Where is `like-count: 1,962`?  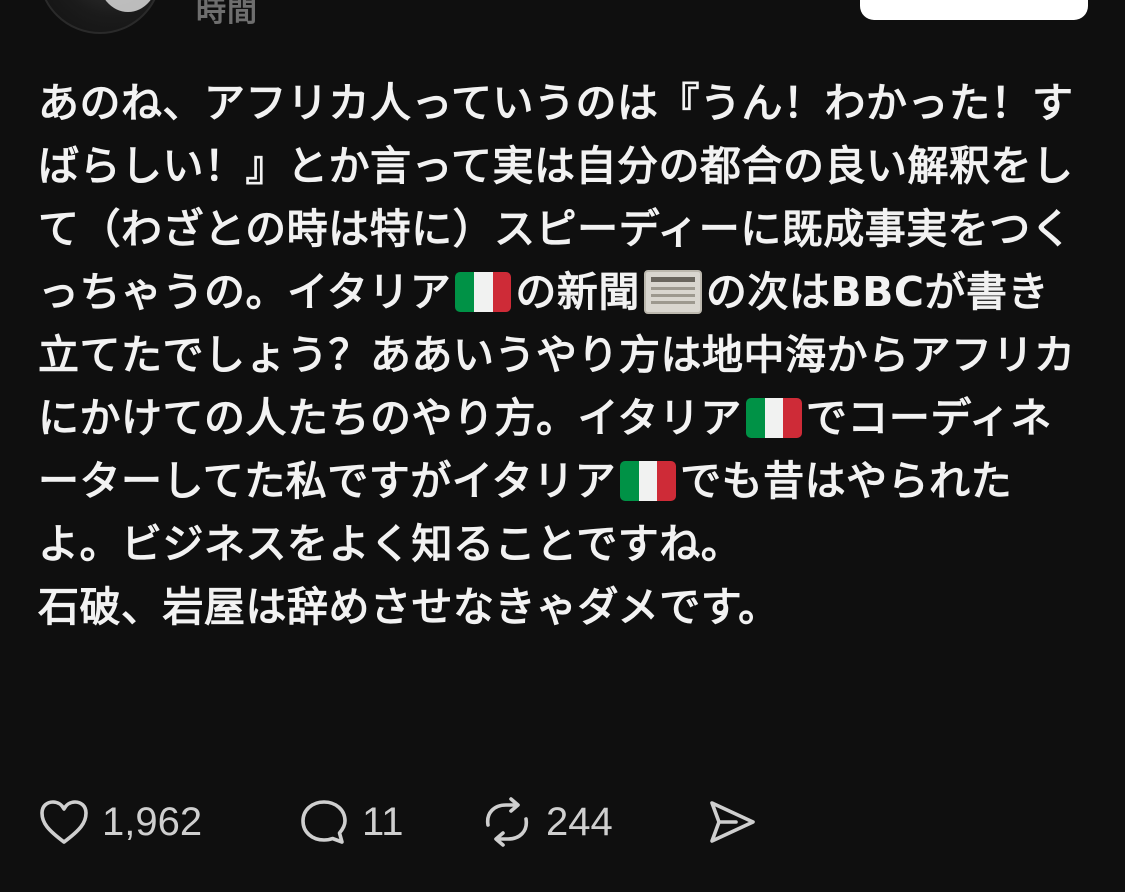
like-count: 1,962 is located at coordinates (152, 821).